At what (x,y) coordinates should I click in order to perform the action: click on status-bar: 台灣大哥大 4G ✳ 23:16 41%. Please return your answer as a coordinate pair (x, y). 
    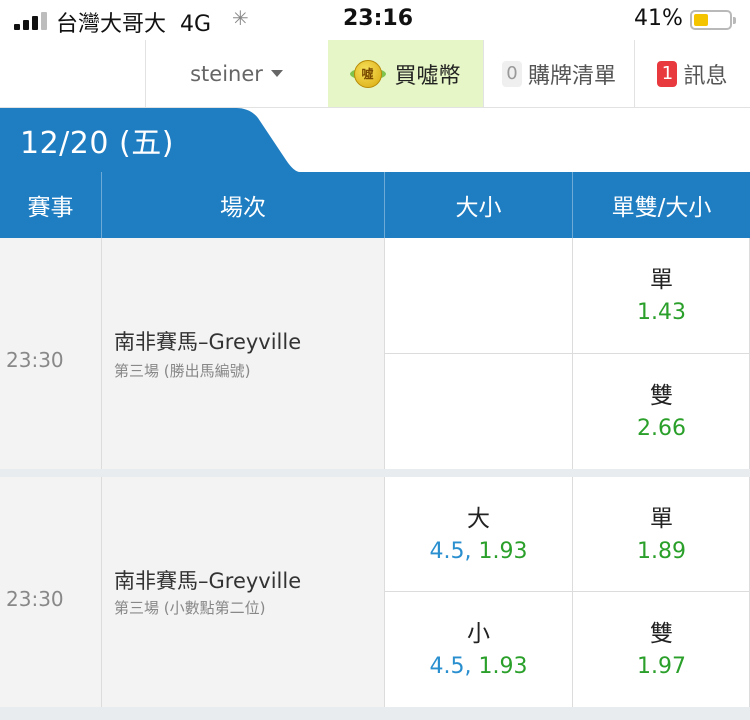
    Looking at the image, I should click on (375, 20).